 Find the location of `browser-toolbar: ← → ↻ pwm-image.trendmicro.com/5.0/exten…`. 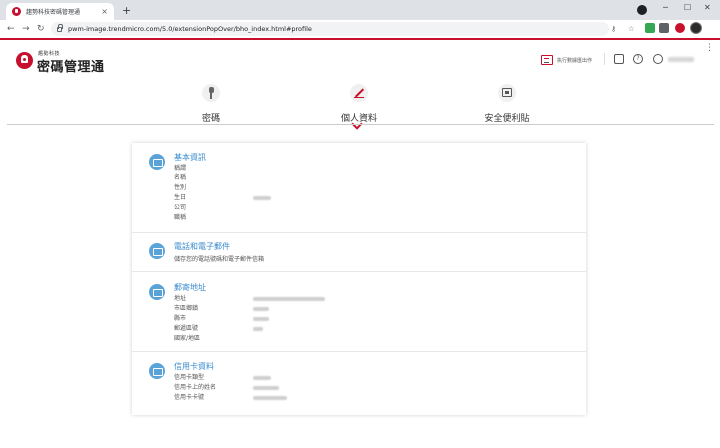

browser-toolbar: ← → ↻ pwm-image.trendmicro.com/5.0/exten… is located at coordinates (360, 36).